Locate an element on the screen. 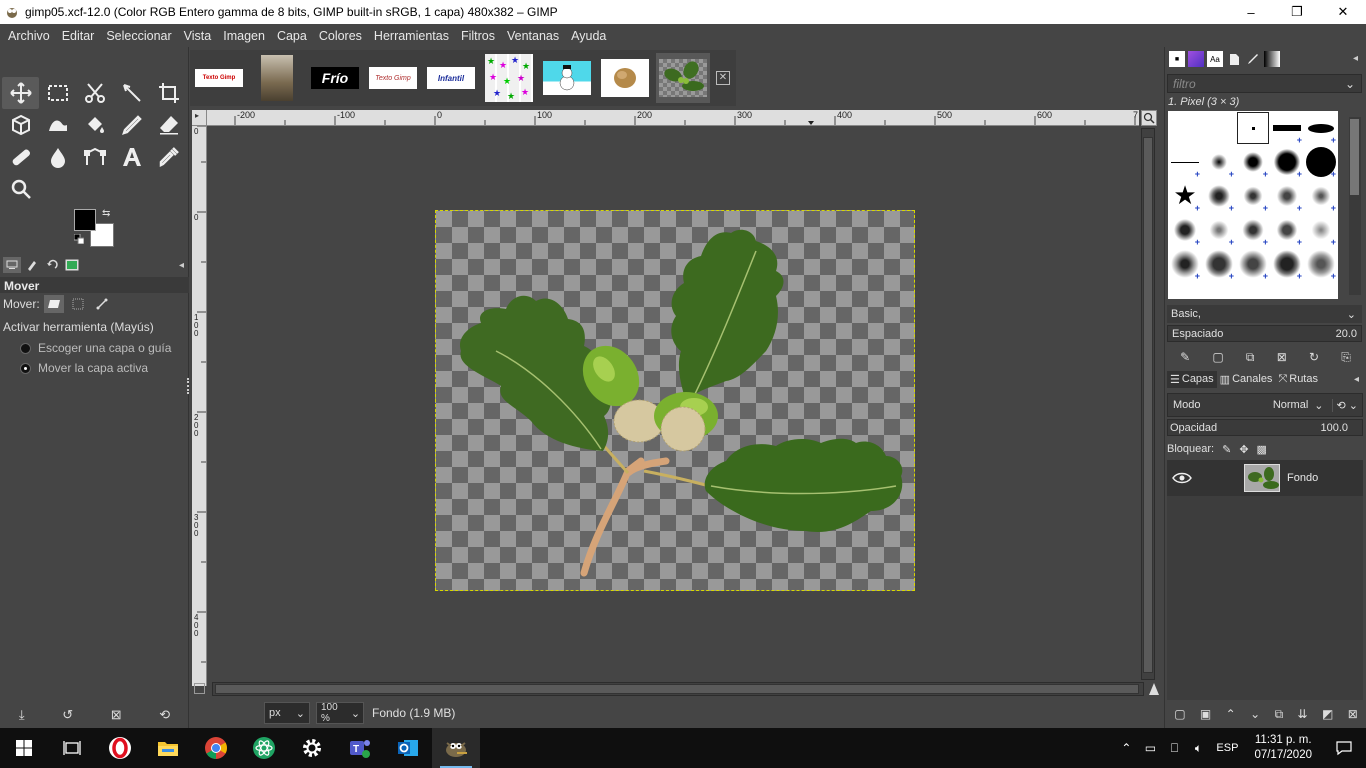  unit-selector: px ⌄ is located at coordinates (287, 713).